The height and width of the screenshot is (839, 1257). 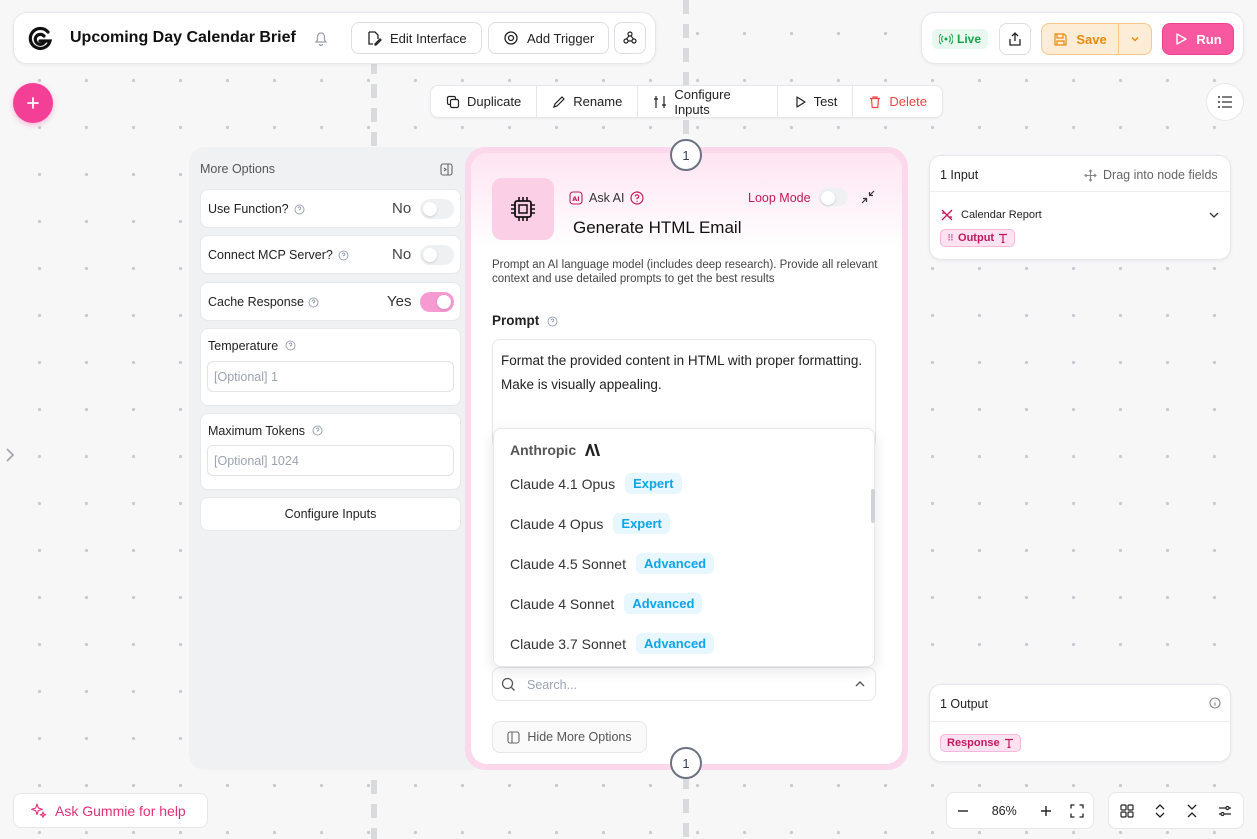 I want to click on edit-file-icon, so click(x=374, y=38).